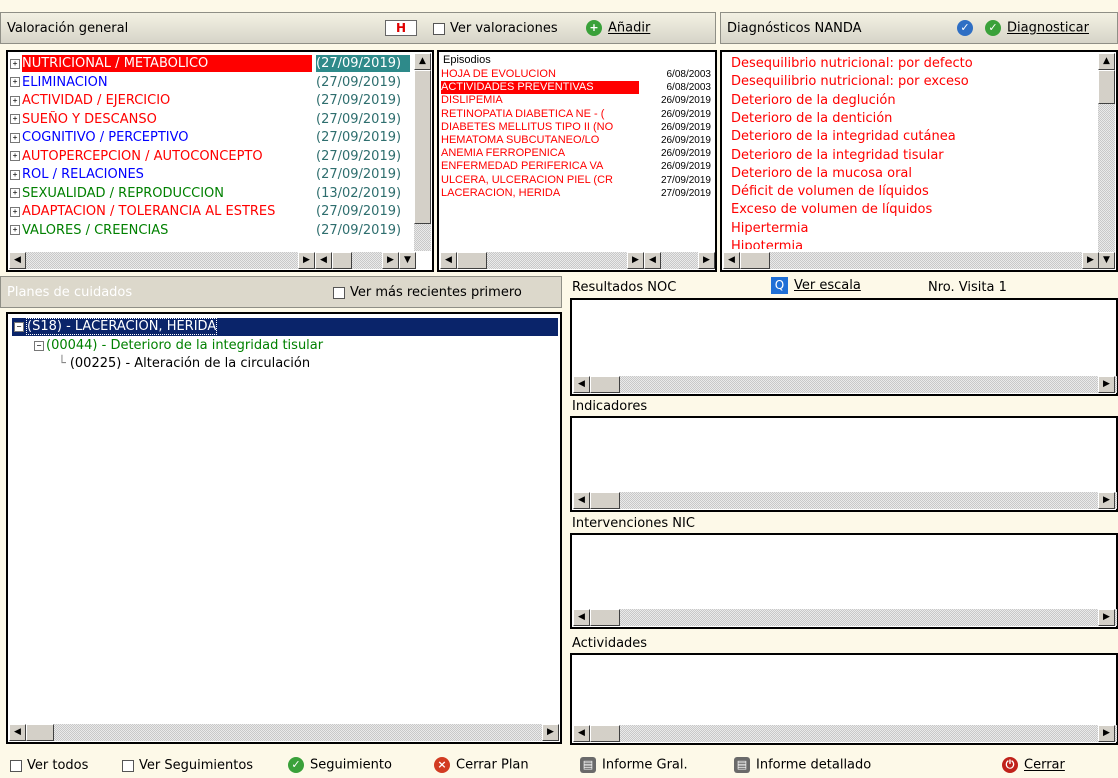  Describe the element at coordinates (427, 292) in the screenshot. I see `ver-recientes-checkbox: Ver más recientes primero` at that location.